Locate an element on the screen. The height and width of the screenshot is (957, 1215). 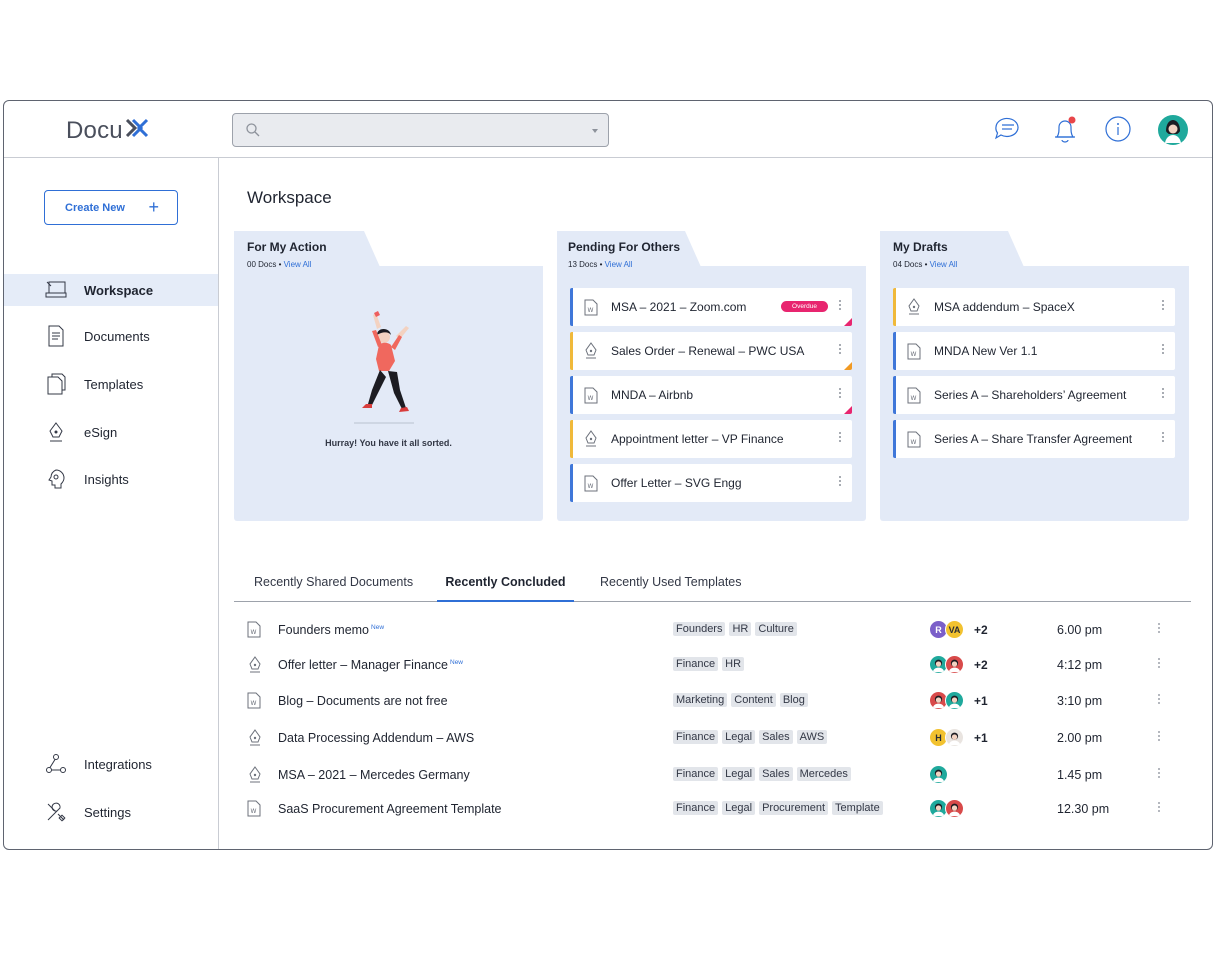
avatar-group: H is located at coordinates (946, 737).